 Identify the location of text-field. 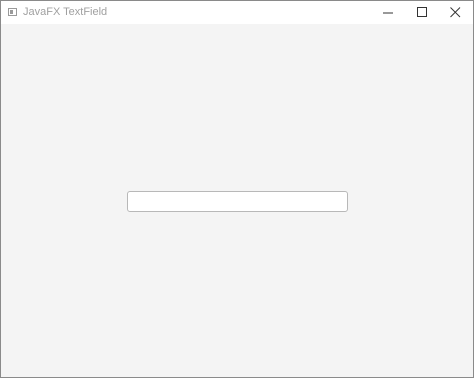
(237, 201).